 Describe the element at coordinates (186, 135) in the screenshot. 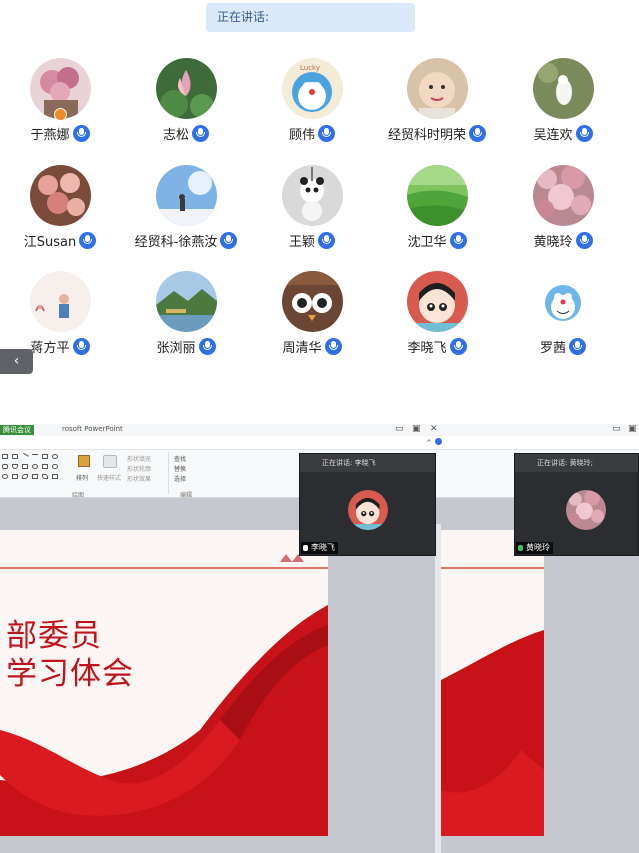

I see `participant-name-row: 志松` at that location.